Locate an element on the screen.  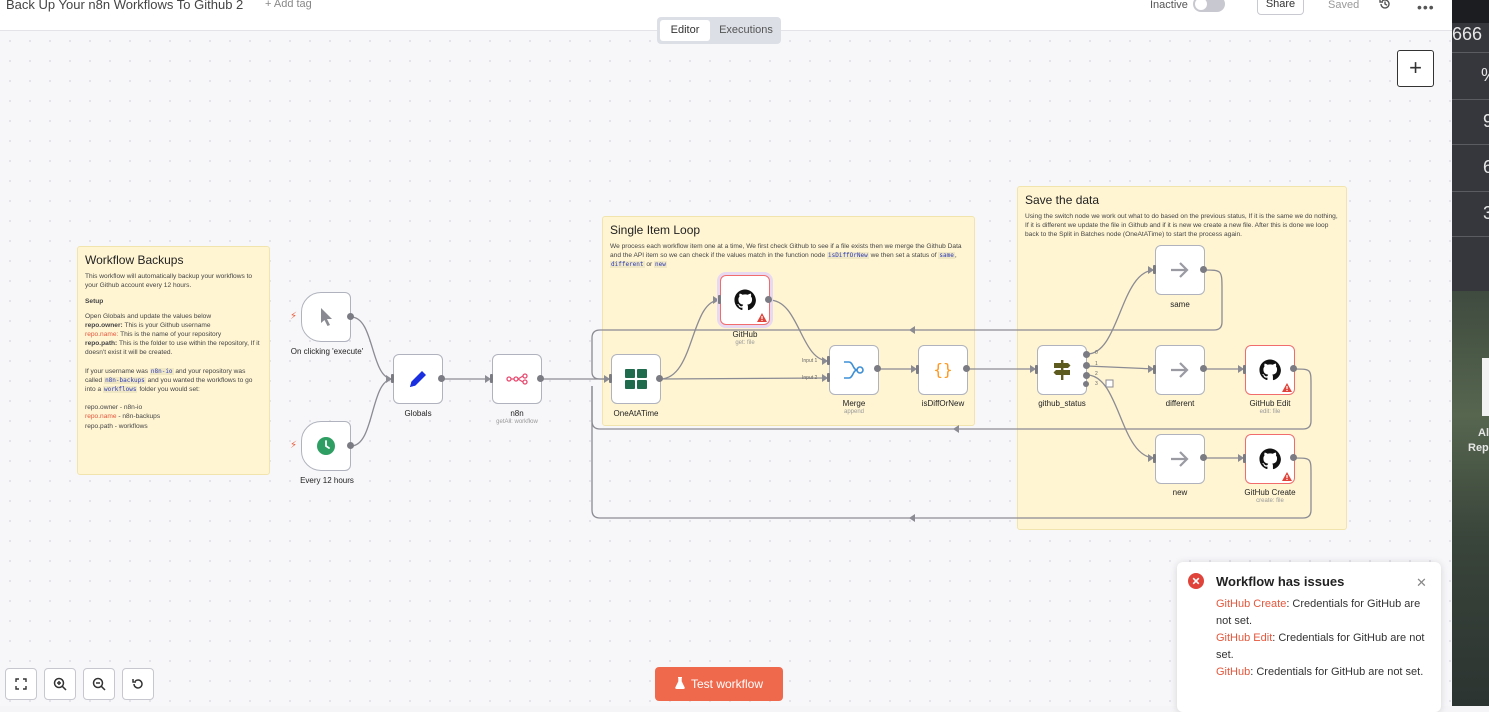
node-label: GitHub is located at coordinates (745, 334).